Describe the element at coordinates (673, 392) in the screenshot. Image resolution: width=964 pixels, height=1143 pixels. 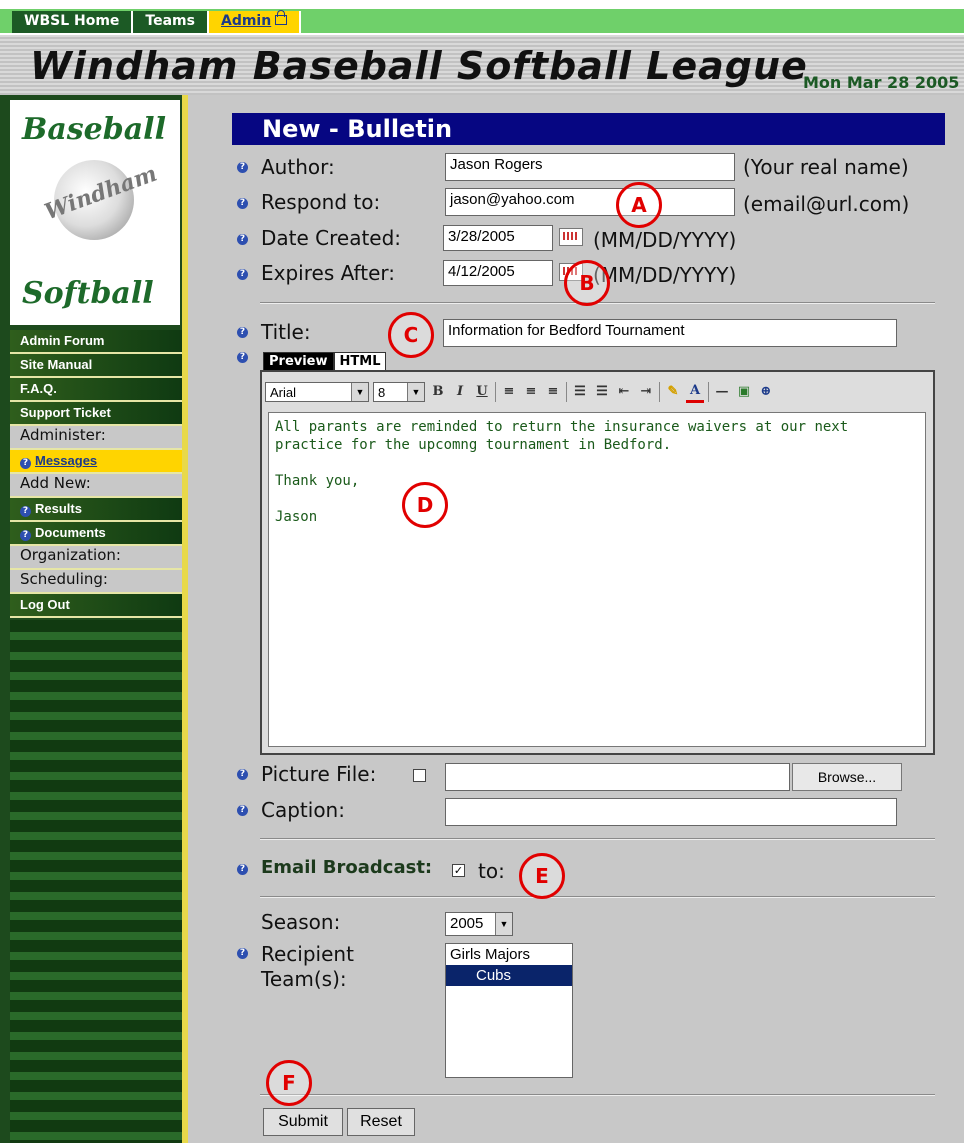
I see `highlight-icon: ✎` at that location.